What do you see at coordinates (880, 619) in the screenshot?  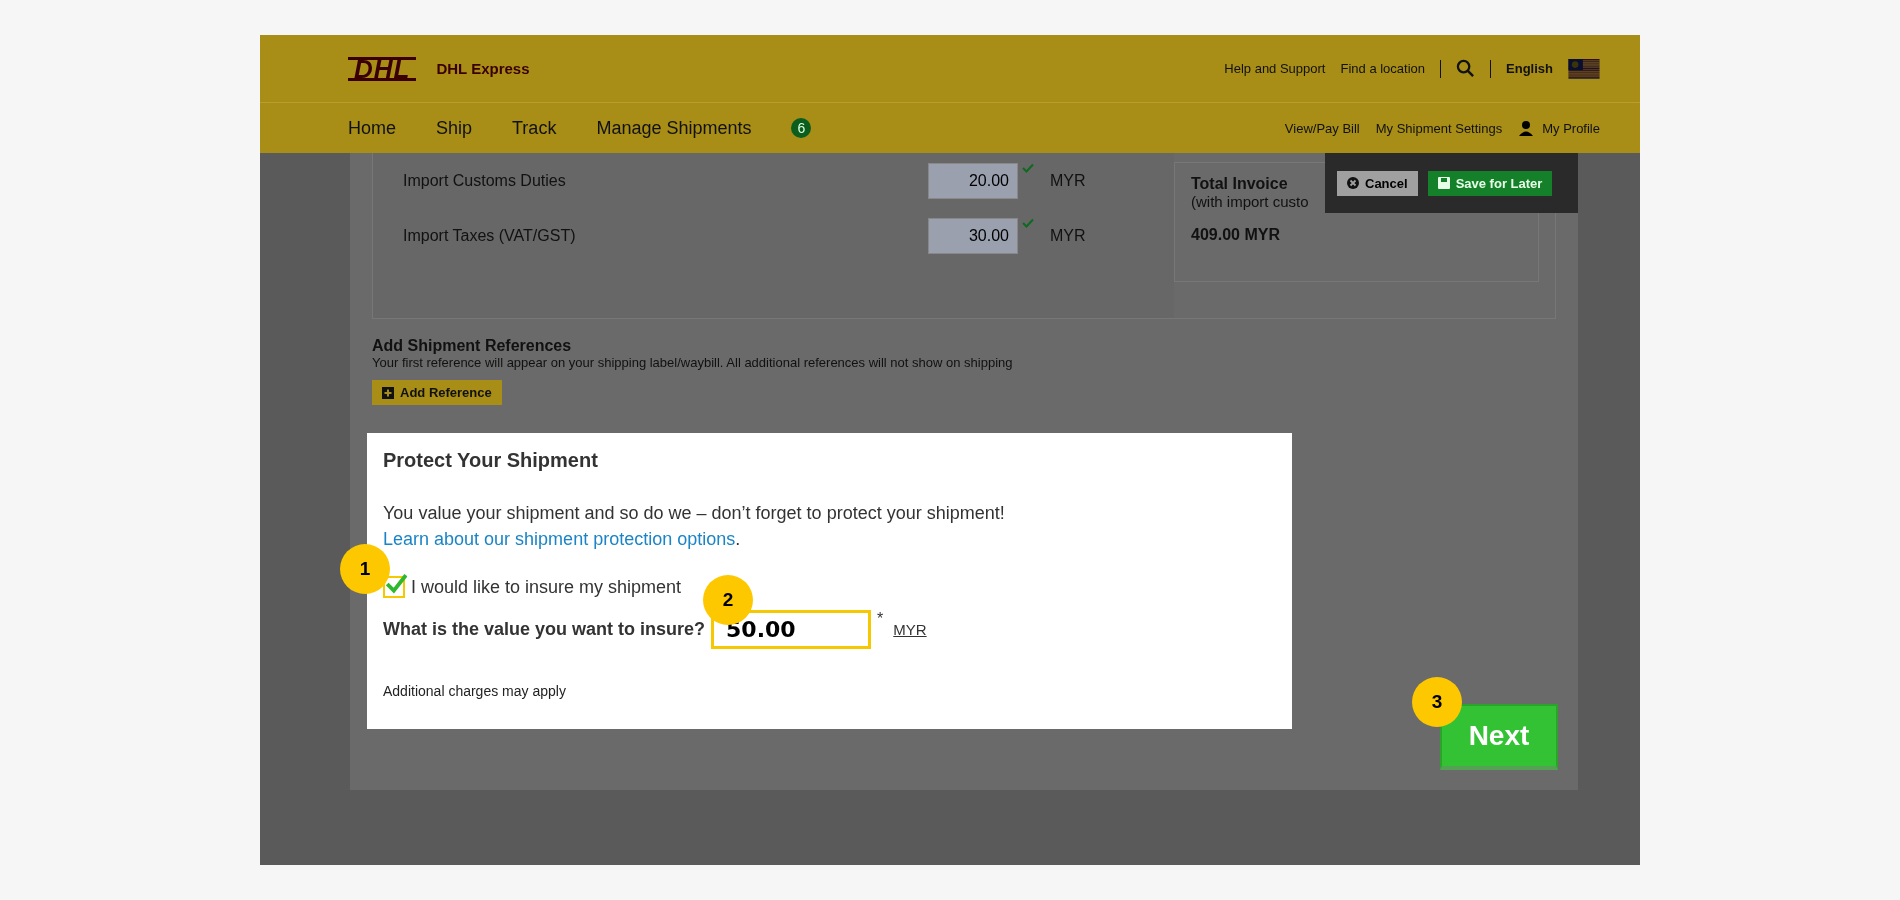 I see `required-mark: *` at bounding box center [880, 619].